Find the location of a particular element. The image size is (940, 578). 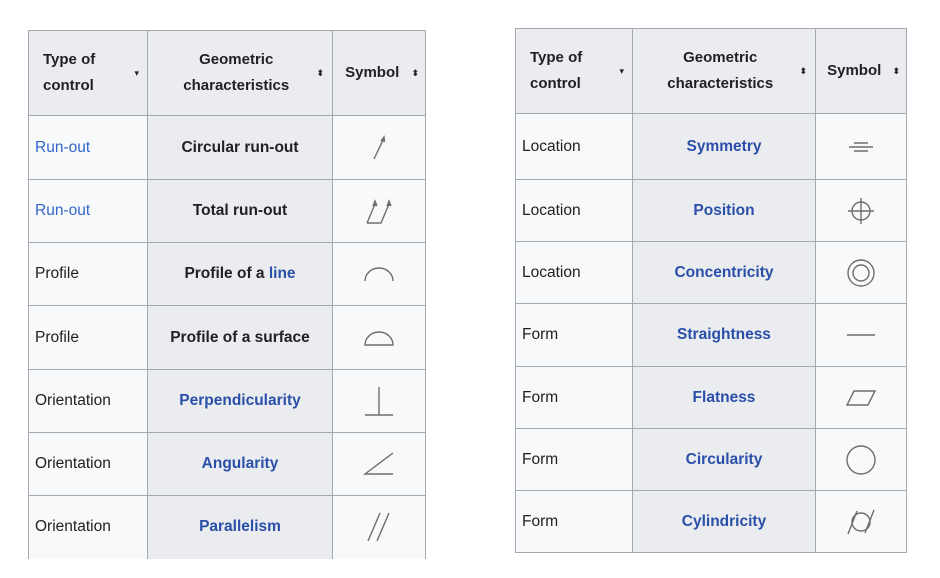

straightness-icon is located at coordinates (861, 335).